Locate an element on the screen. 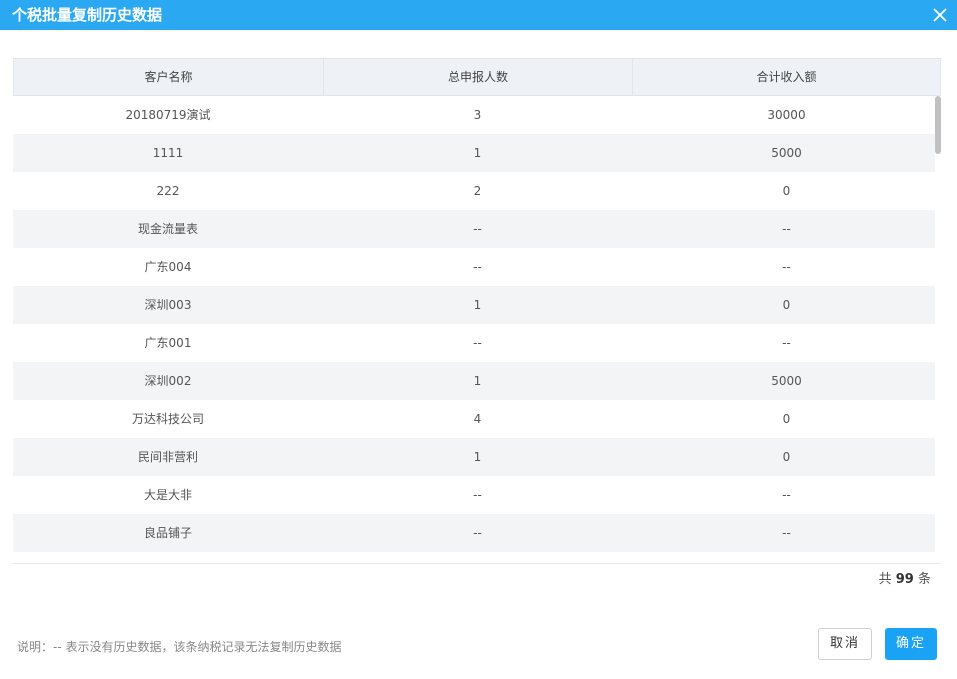 This screenshot has width=957, height=679. table-row: 1111 1 5000 is located at coordinates (474, 153).